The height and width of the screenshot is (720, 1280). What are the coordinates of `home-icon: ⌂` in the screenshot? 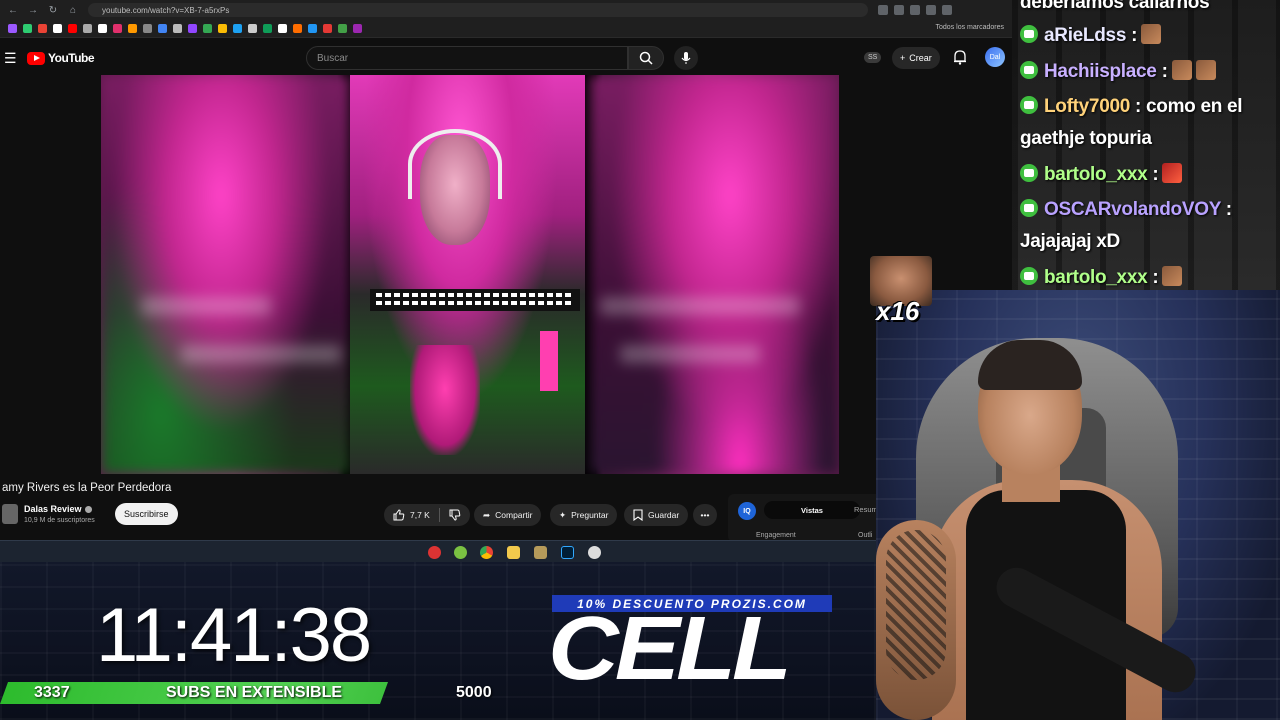 It's located at (73, 10).